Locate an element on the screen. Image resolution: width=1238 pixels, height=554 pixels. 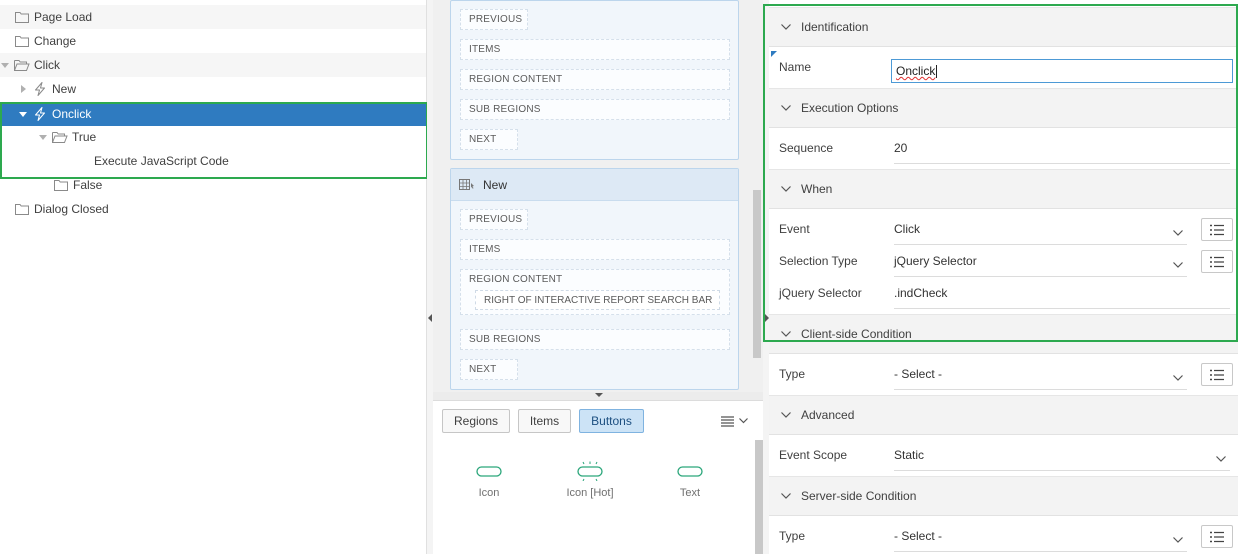
interactive-report-icon is located at coordinates (467, 184).